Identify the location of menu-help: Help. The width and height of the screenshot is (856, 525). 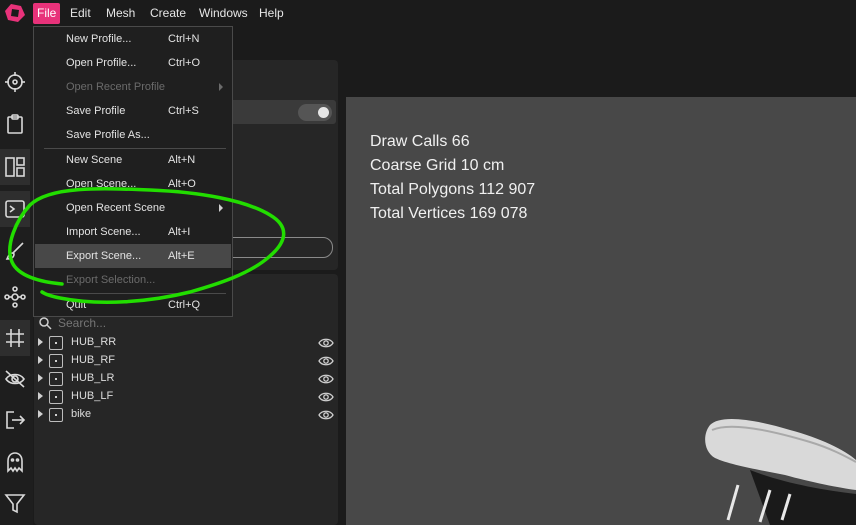
(271, 13).